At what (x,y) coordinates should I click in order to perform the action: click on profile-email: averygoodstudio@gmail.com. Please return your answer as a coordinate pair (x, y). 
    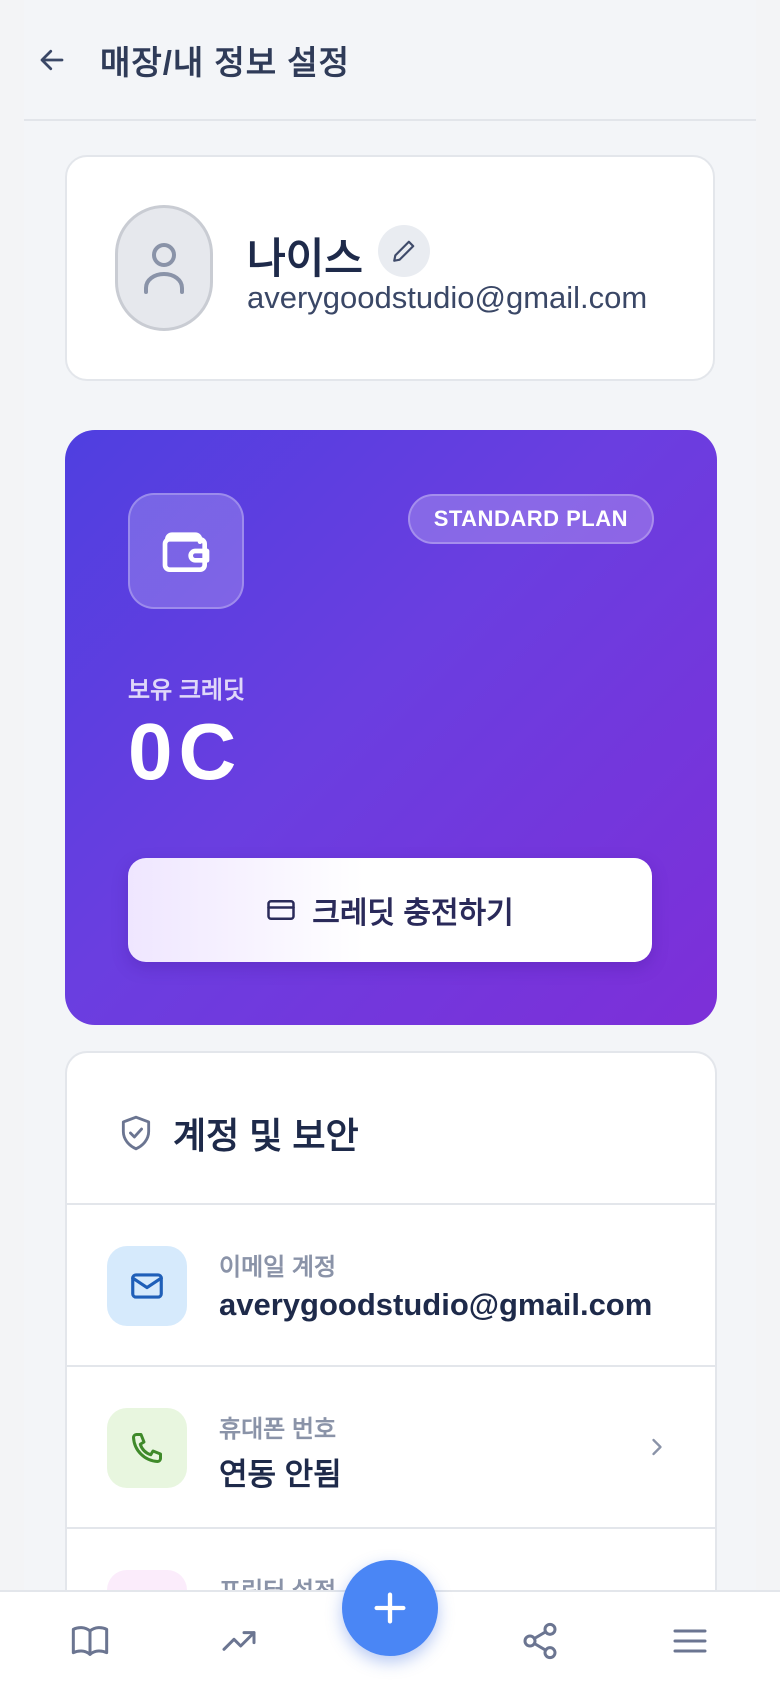
    Looking at the image, I should click on (447, 297).